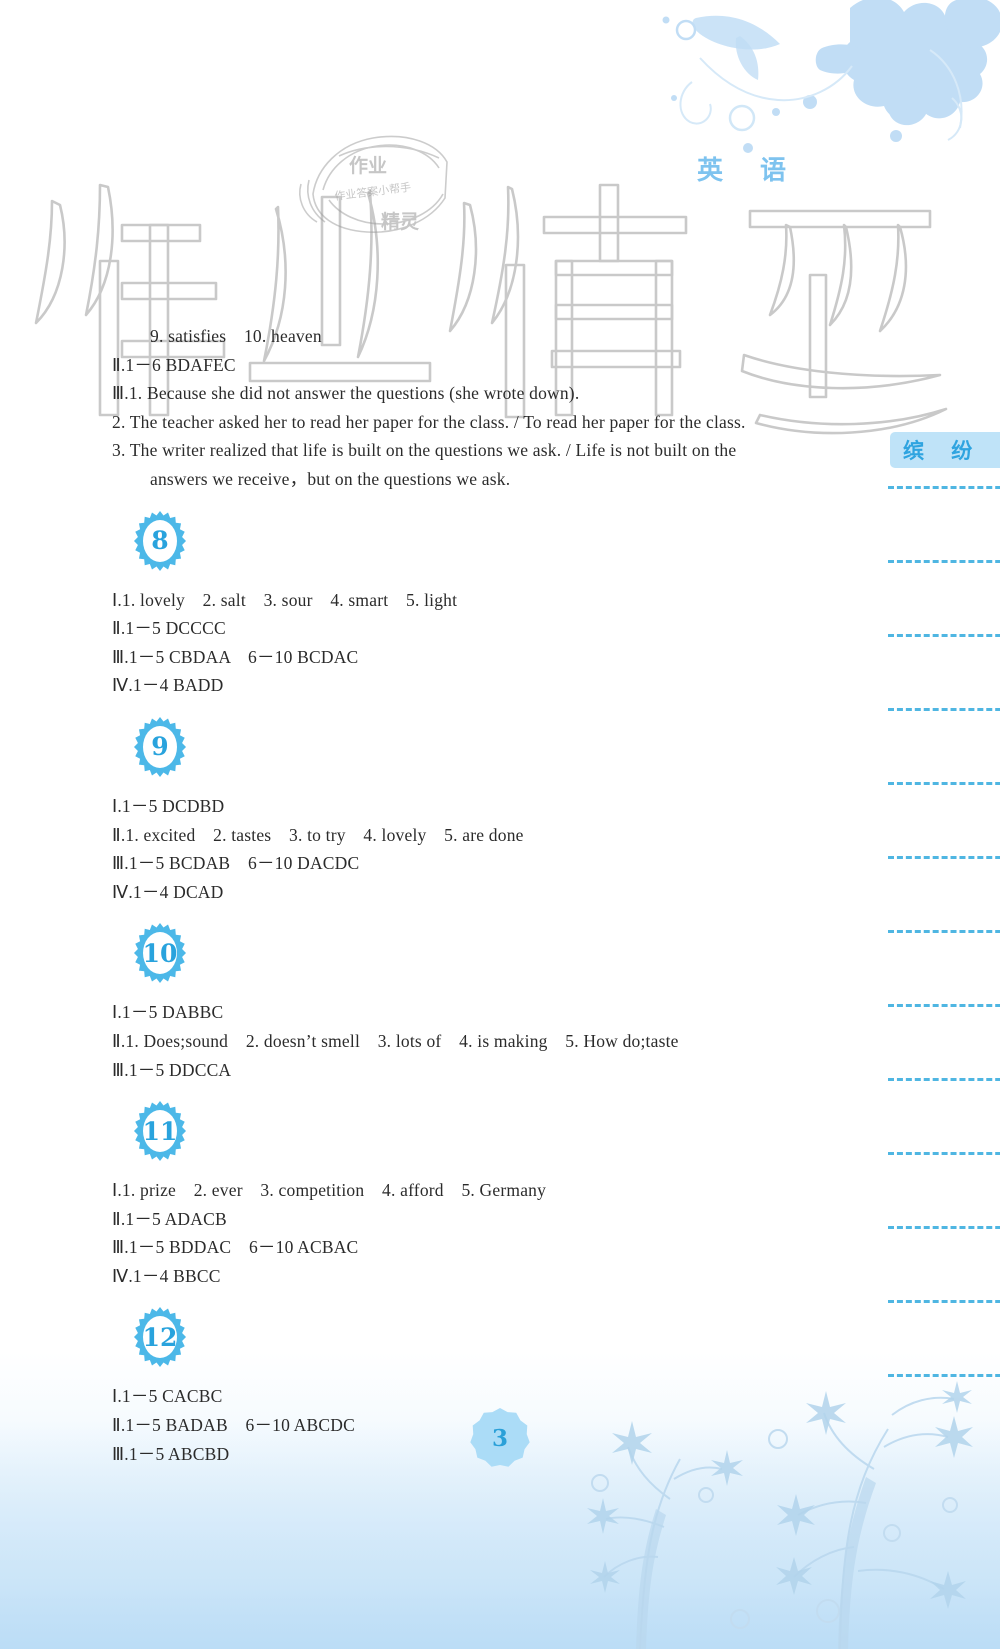 This screenshot has width=1000, height=1649. What do you see at coordinates (831, 76) in the screenshot?
I see `floral-decoration-icon` at bounding box center [831, 76].